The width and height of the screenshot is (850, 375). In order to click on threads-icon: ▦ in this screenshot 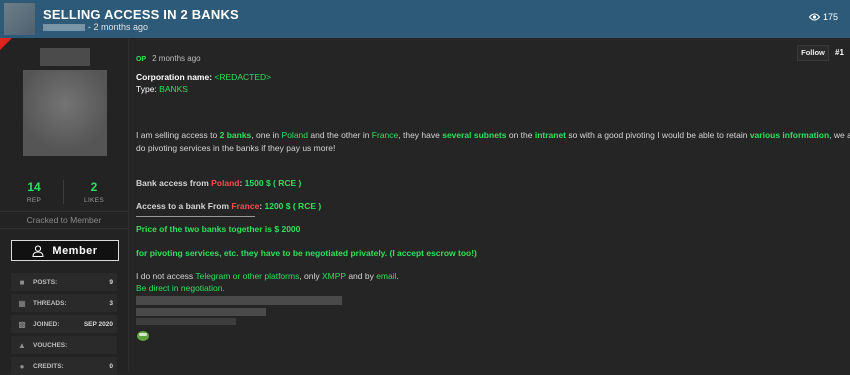, I will do `click(22, 303)`.